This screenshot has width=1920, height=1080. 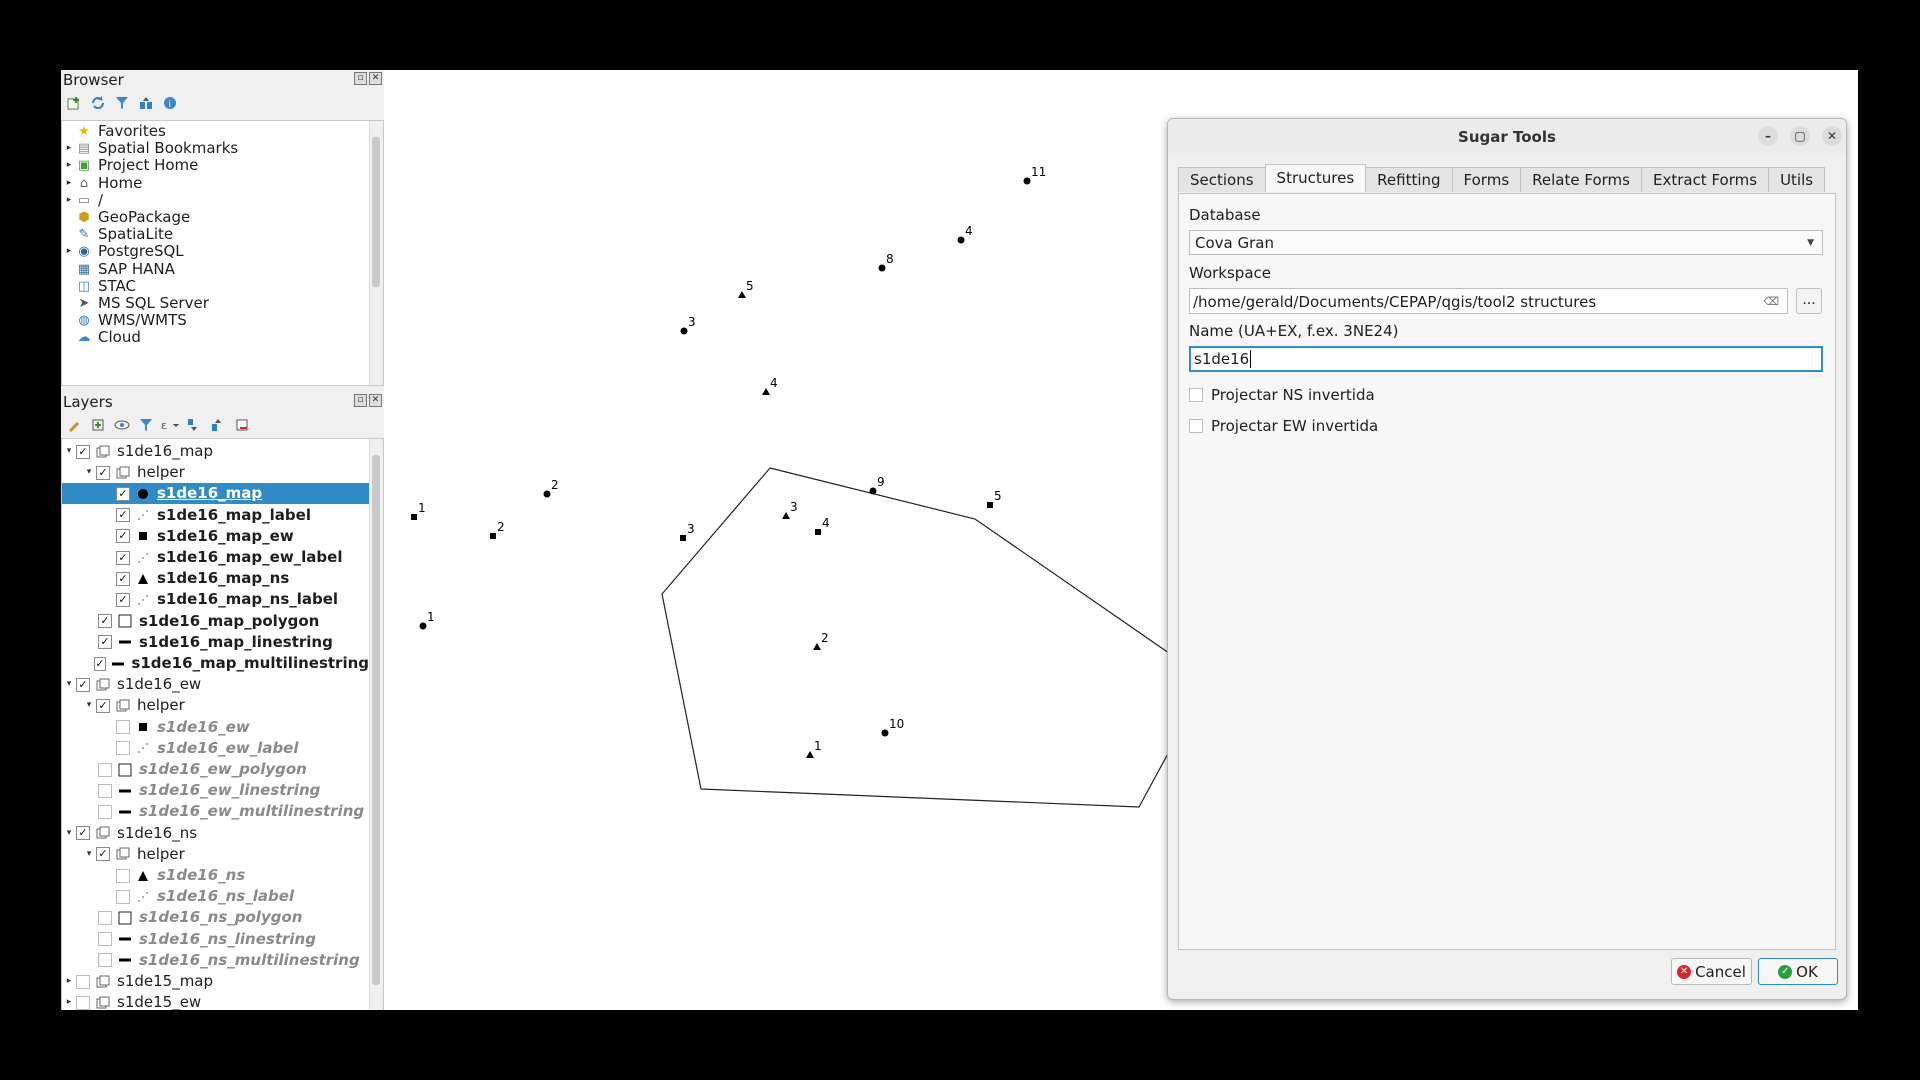 I want to click on layer-row: s1de16_ew, so click(x=215, y=727).